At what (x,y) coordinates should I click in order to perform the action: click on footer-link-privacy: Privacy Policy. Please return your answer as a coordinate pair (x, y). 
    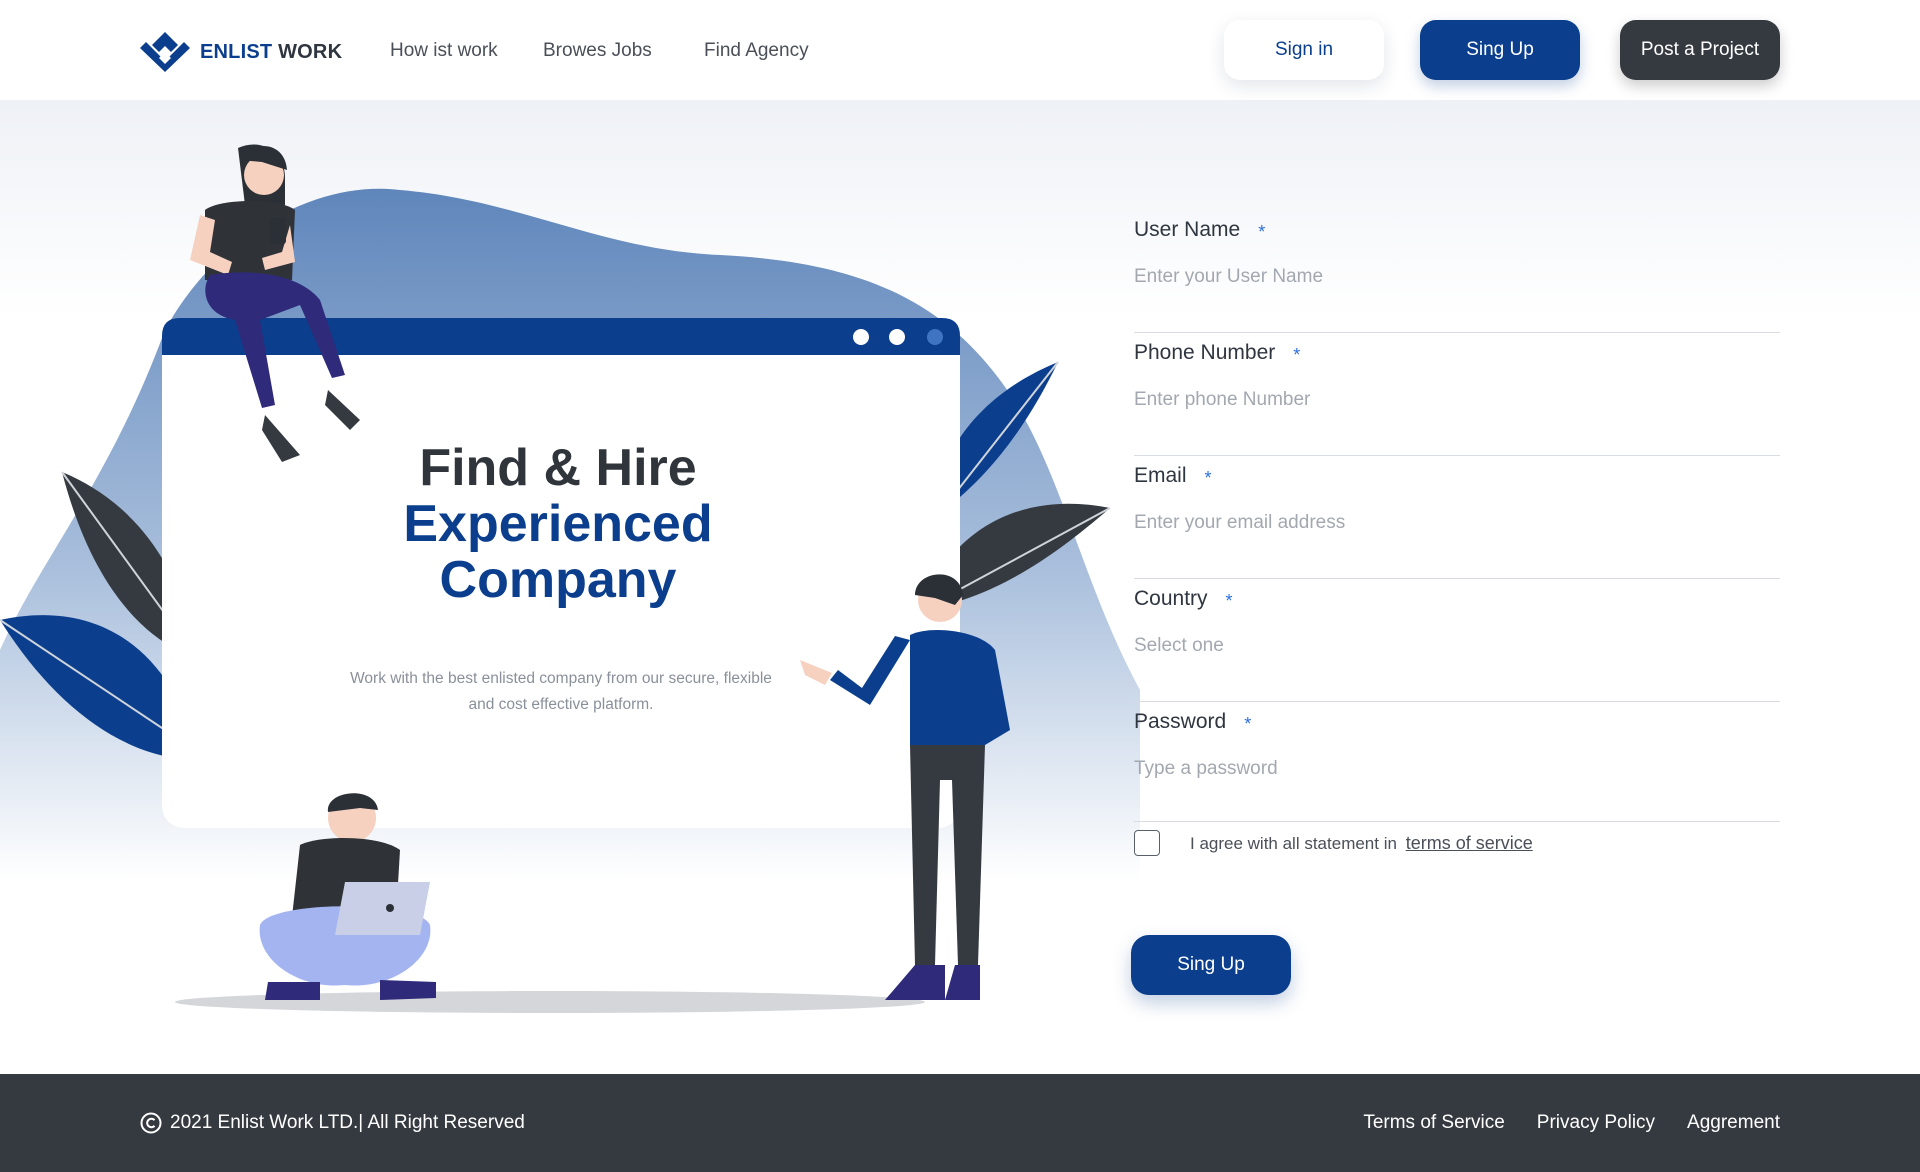
    Looking at the image, I should click on (1596, 1123).